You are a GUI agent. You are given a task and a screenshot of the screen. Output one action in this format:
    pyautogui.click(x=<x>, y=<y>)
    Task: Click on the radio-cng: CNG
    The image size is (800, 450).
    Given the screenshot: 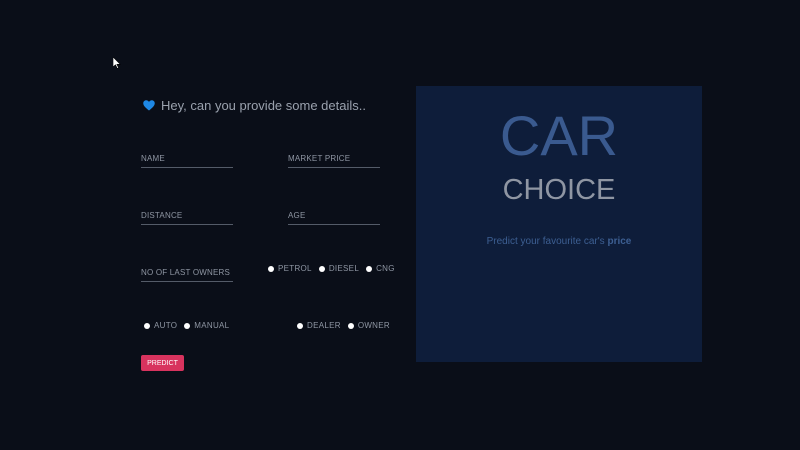 What is the action you would take?
    pyautogui.click(x=380, y=268)
    